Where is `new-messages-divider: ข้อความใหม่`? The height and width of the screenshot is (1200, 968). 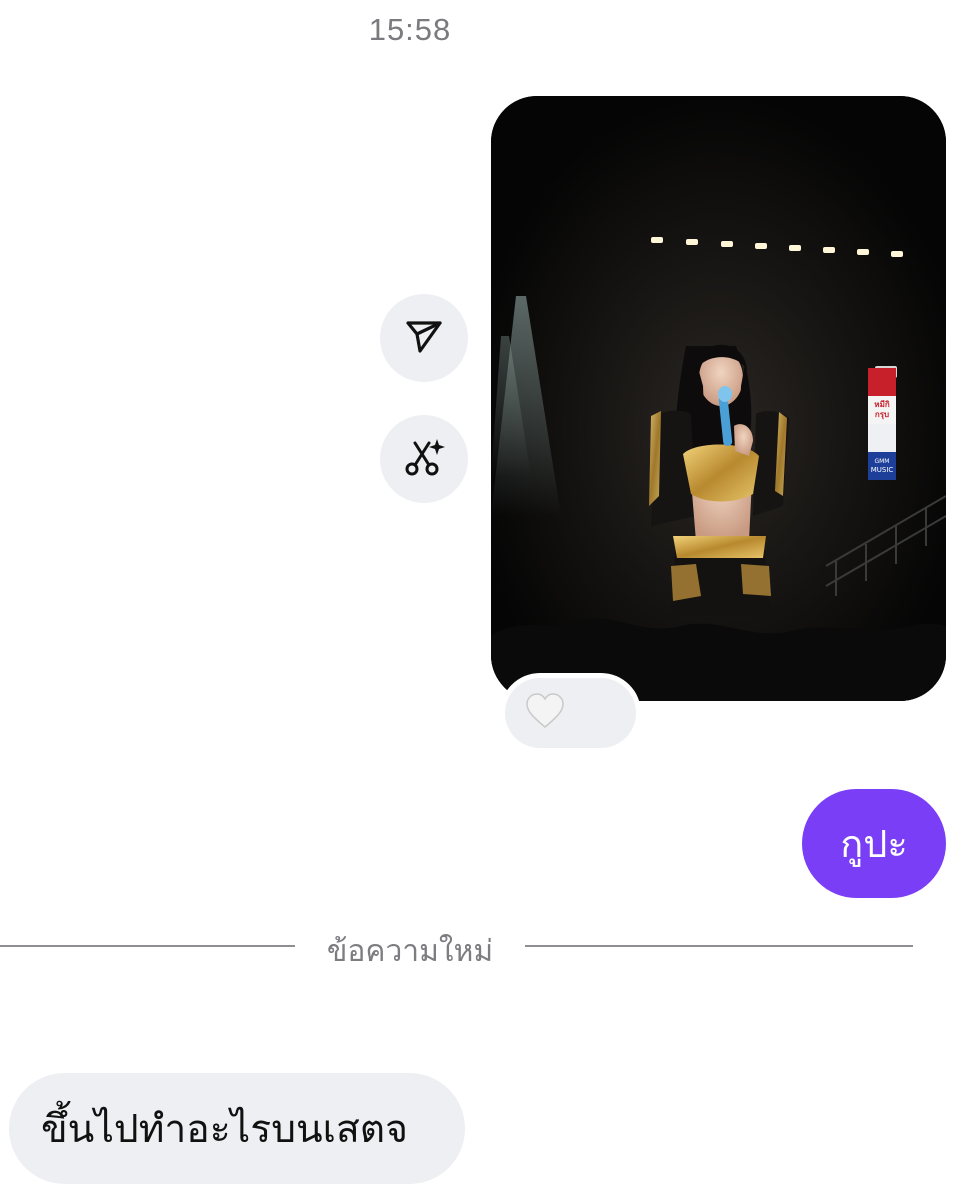
new-messages-divider: ข้อความใหม่ is located at coordinates (484, 947).